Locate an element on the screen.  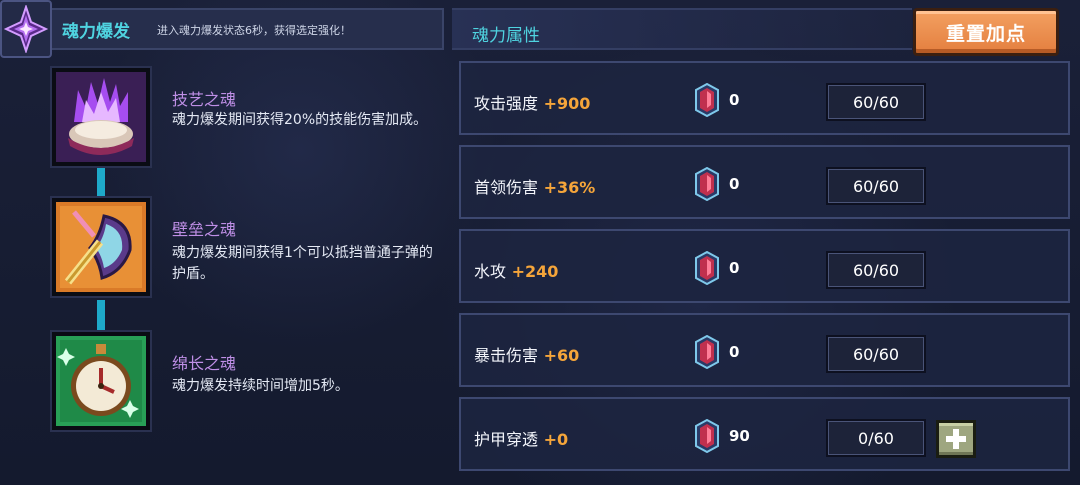
stat-label: 攻击强度 +900 is located at coordinates (532, 102).